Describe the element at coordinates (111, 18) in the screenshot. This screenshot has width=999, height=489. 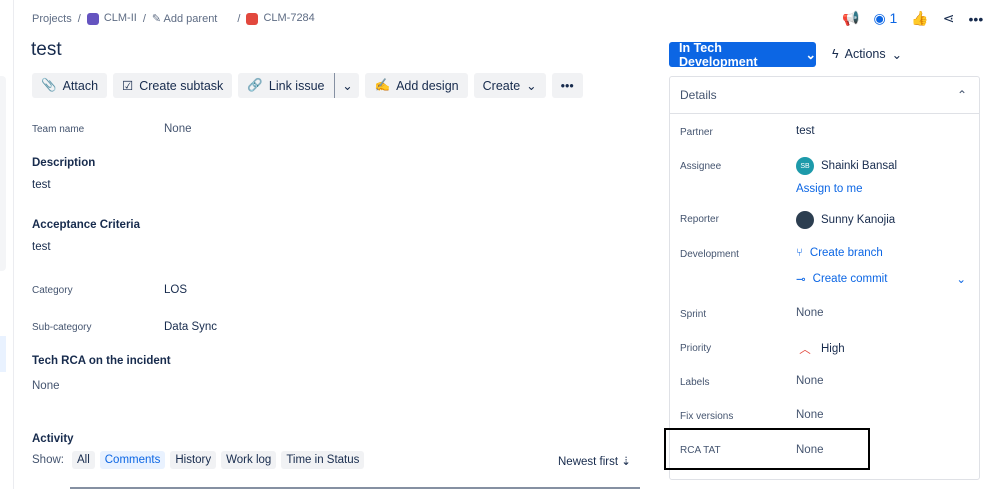
I see `breadcrumb-project: CLM-II` at that location.